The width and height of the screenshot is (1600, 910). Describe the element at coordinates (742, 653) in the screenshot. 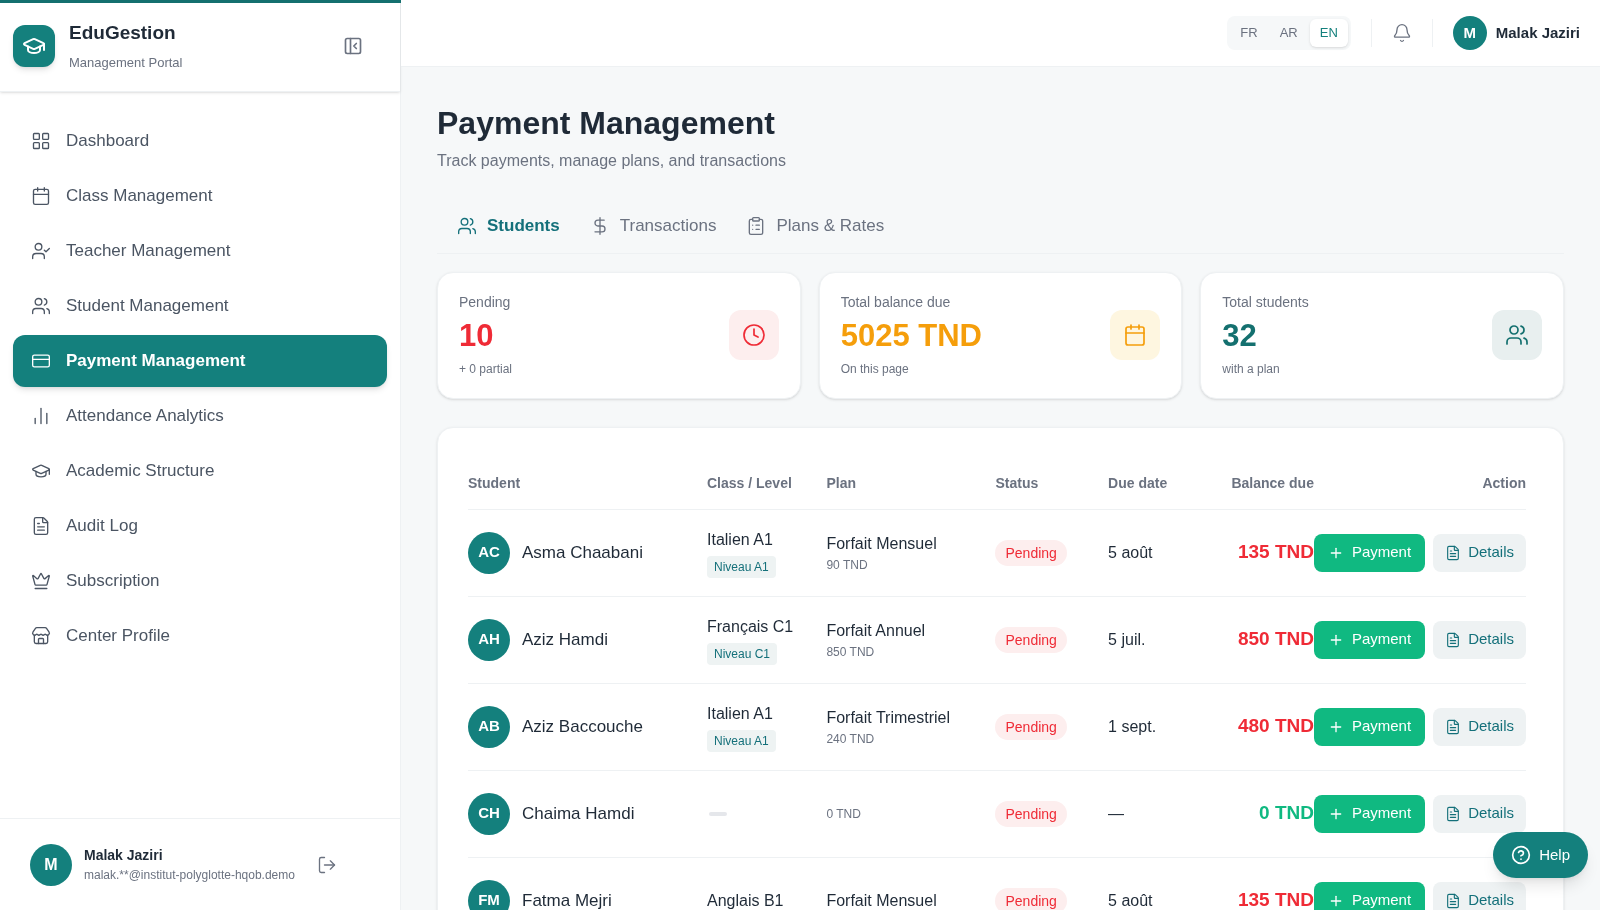

I see `level-tag: Niveau C1` at that location.